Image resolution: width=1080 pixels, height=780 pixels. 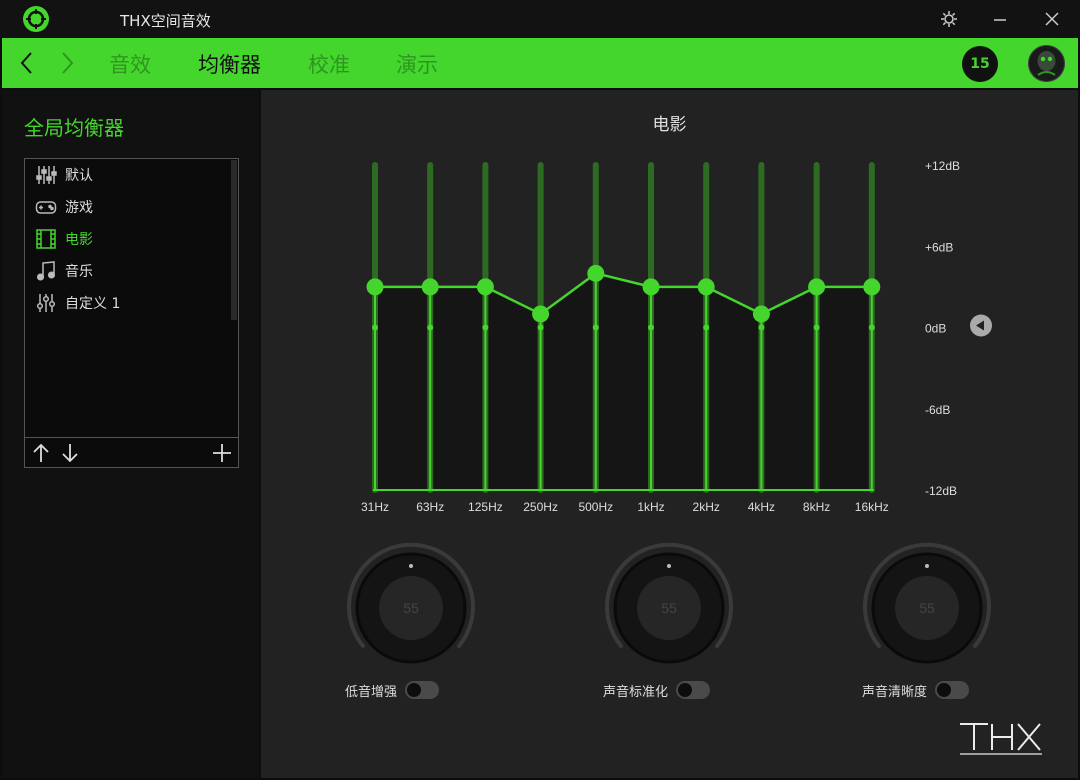 I want to click on eq-handle-4kHz, so click(x=761, y=314).